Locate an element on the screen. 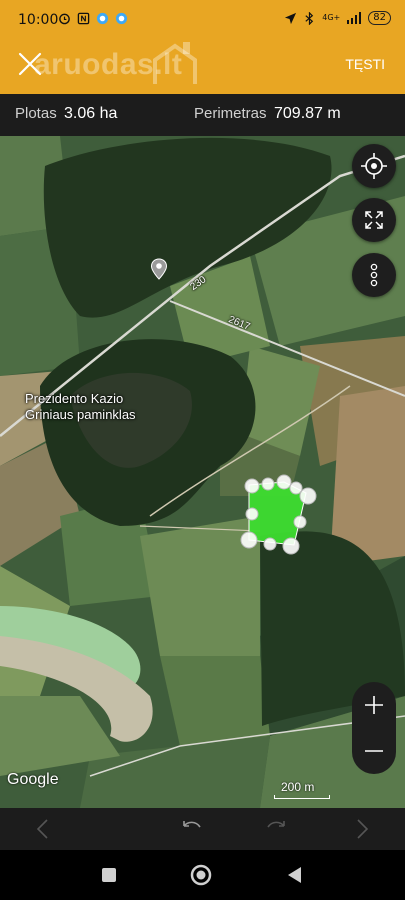 The height and width of the screenshot is (900, 405). minus-icon is located at coordinates (374, 751).